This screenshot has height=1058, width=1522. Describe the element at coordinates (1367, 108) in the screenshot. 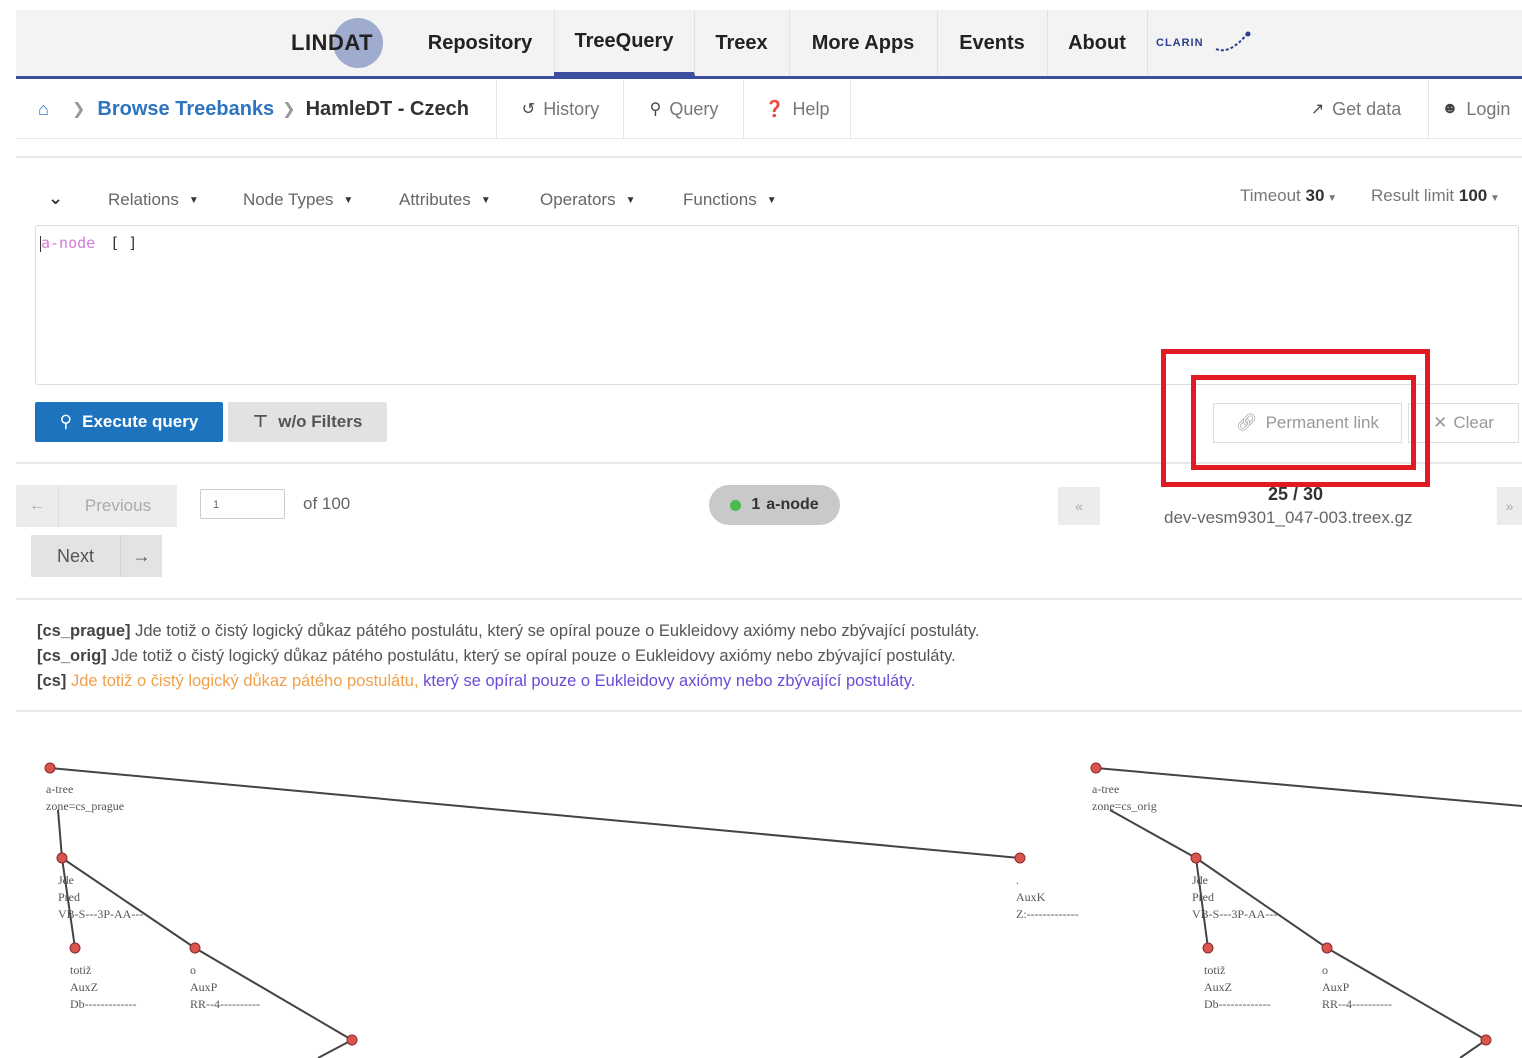

I see `get-data-label: Get data` at that location.